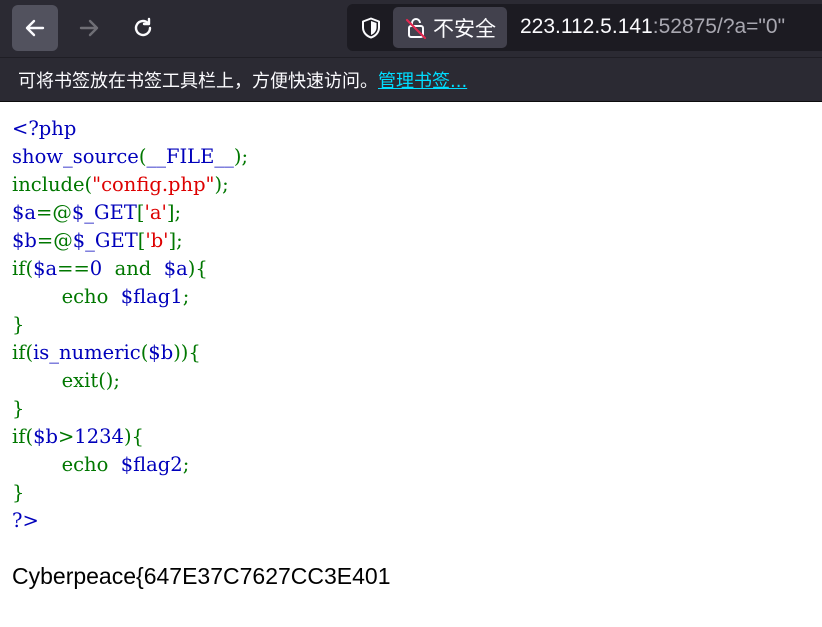  What do you see at coordinates (371, 28) in the screenshot?
I see `shield-icon` at bounding box center [371, 28].